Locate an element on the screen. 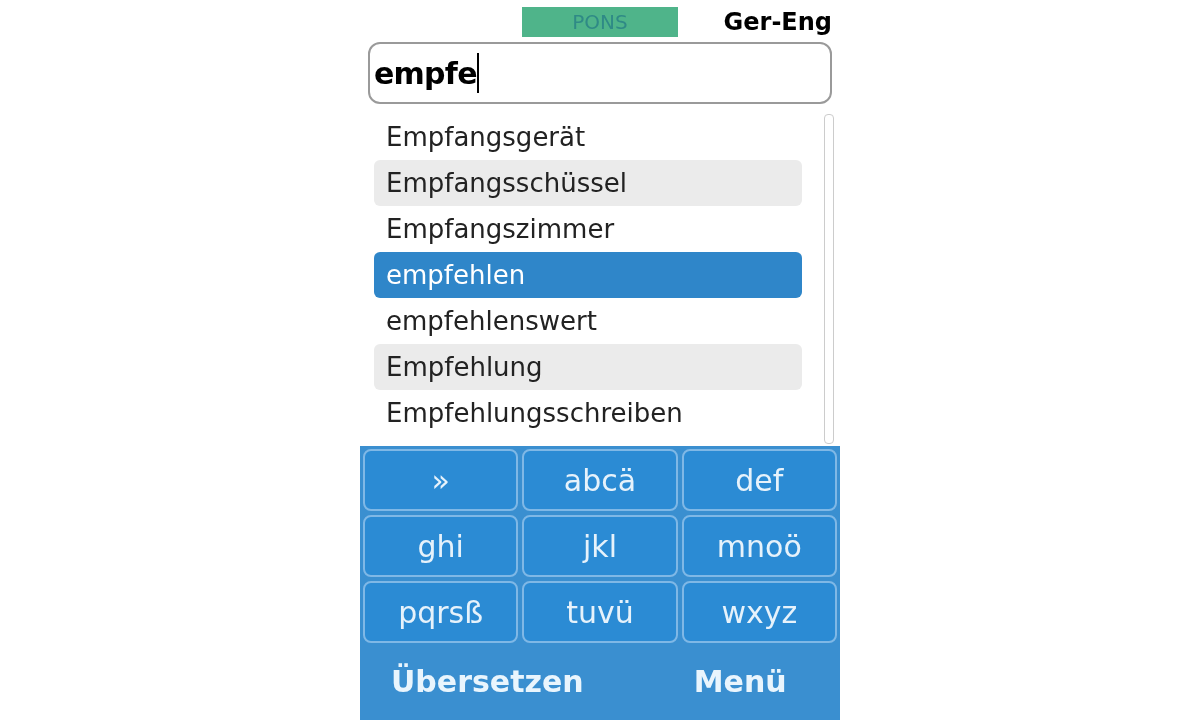 The height and width of the screenshot is (720, 1200). keypad-key: wxyz is located at coordinates (759, 612).